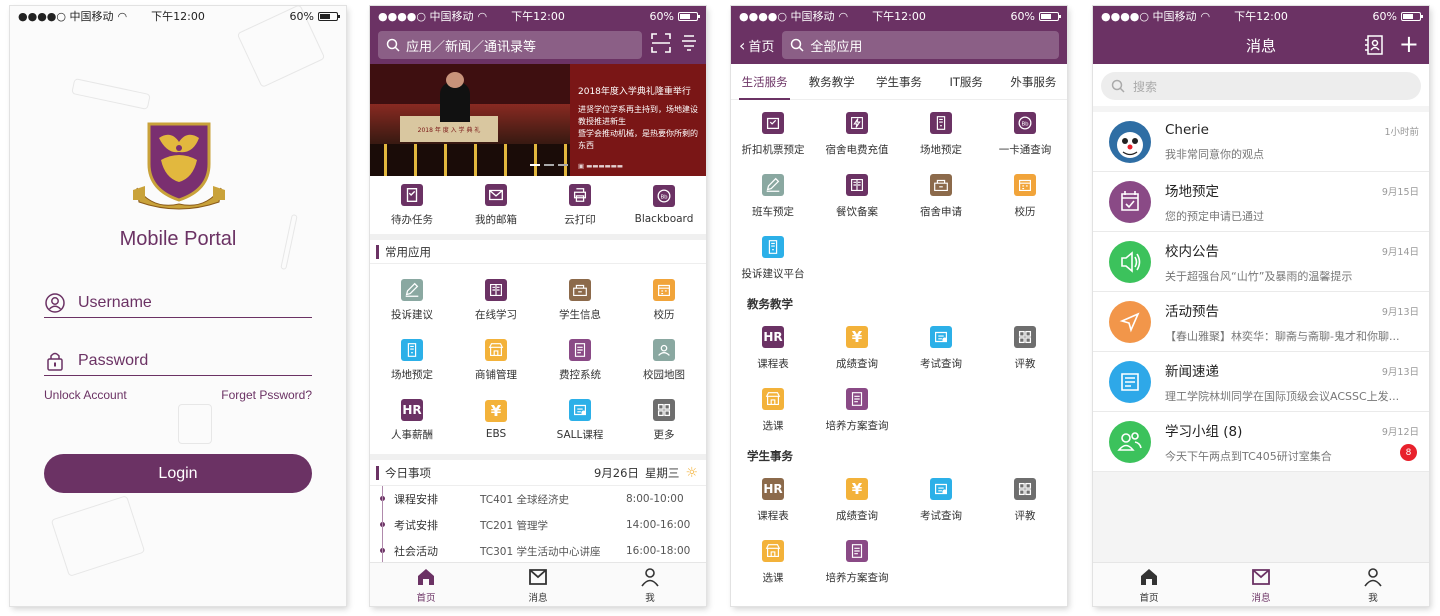 The height and width of the screenshot is (616, 1440). I want to click on quick-action: 待办任务, so click(412, 205).